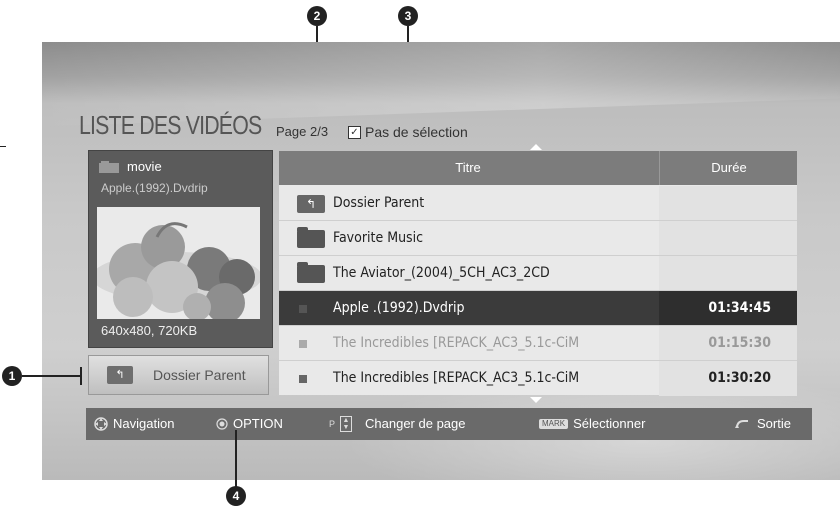 This screenshot has width=840, height=510. I want to click on page-indicator: Page 2/3, so click(302, 131).